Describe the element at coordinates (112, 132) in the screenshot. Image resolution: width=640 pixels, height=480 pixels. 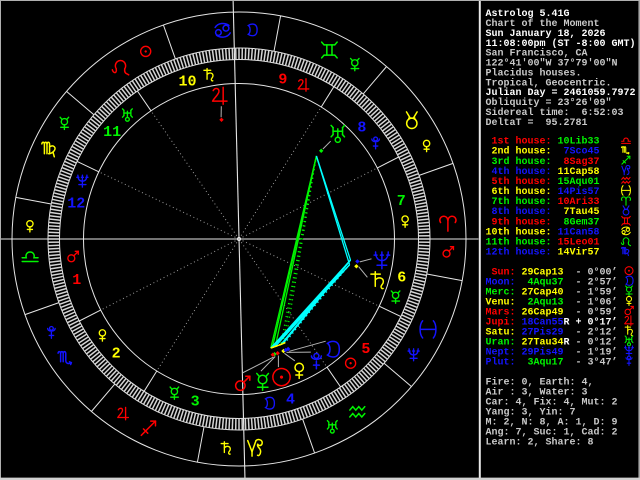
I see `svg-text: 11` at that location.